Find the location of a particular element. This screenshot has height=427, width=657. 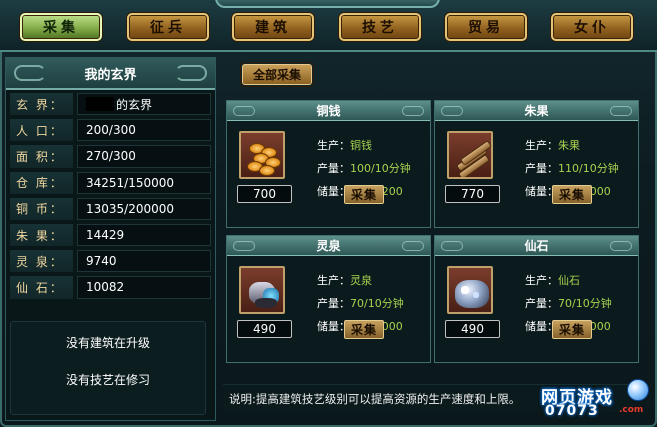

stat-value: 13035/200000 is located at coordinates (144, 208).